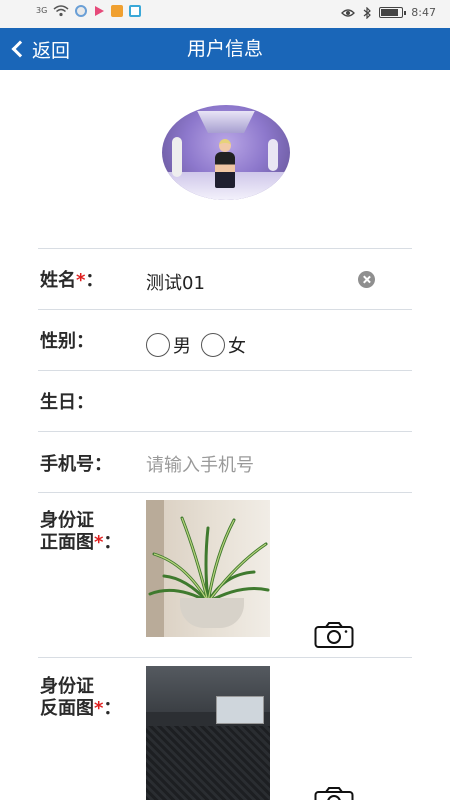 The width and height of the screenshot is (450, 800). What do you see at coordinates (225, 14) in the screenshot?
I see `status-bar: 3G 8:47` at bounding box center [225, 14].